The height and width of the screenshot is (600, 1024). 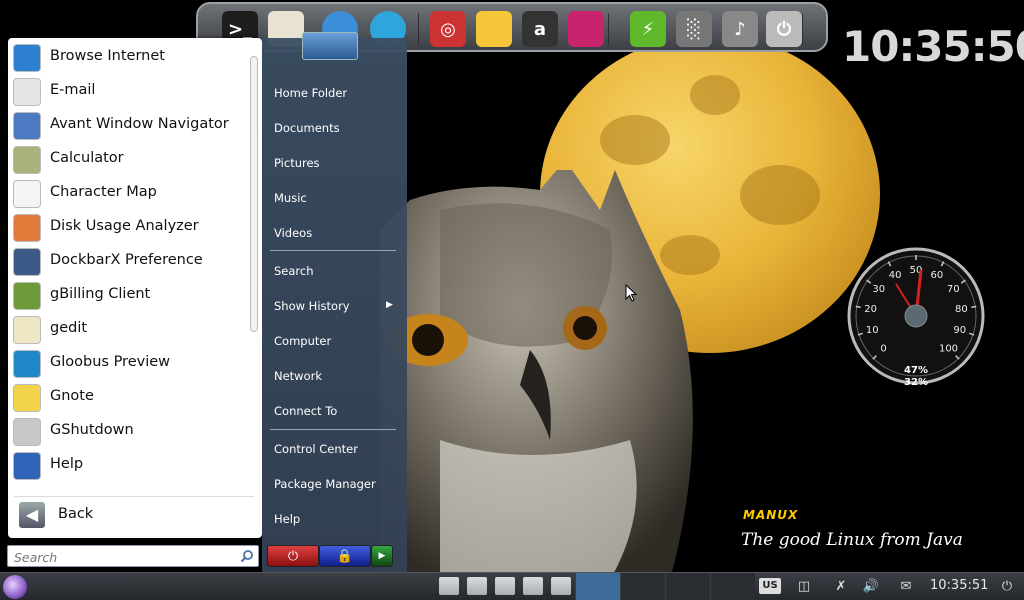 I want to click on app-label: DockbarX Preference, so click(x=126, y=260).